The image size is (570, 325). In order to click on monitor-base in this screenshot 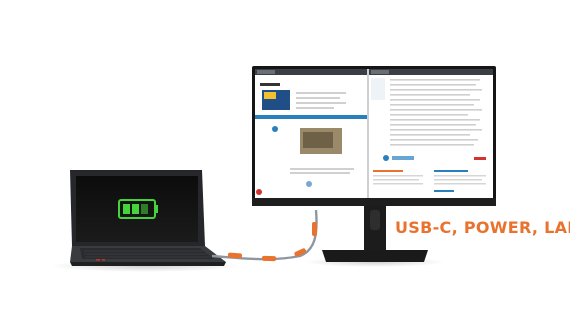, I will do `click(375, 256)`.